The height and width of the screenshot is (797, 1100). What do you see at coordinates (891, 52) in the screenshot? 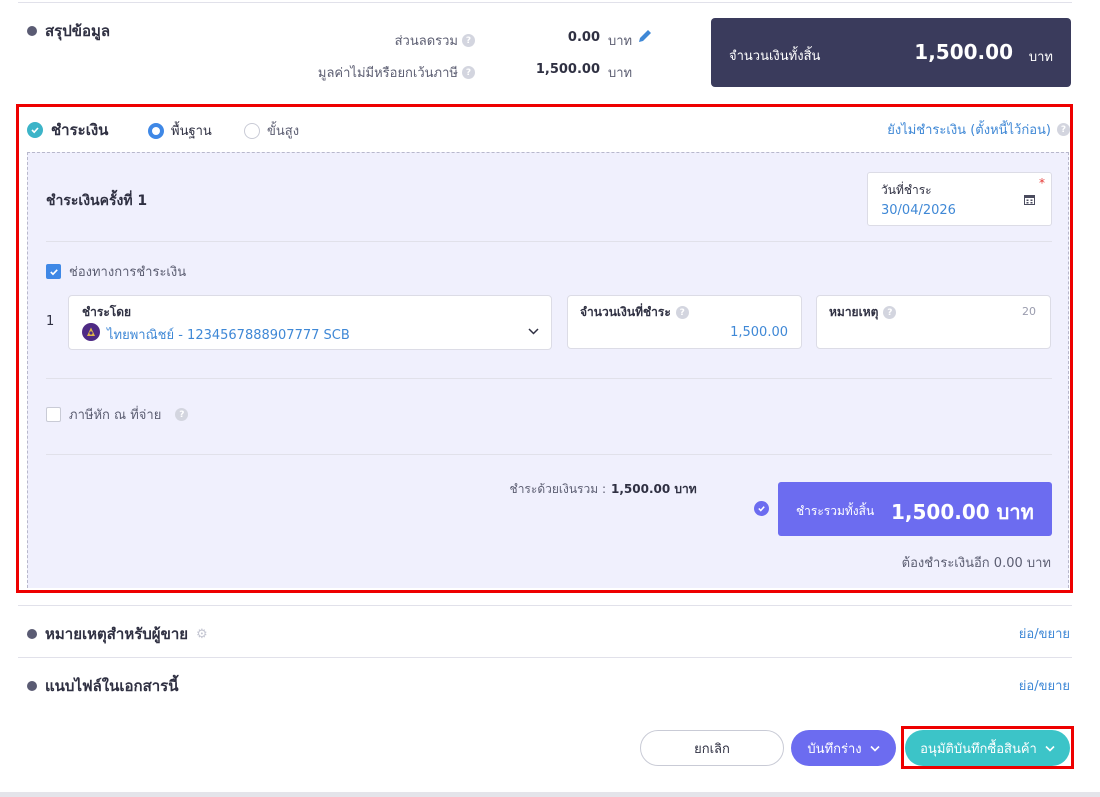
I see `total-box: จำนวนเงินทั้งสิ้น 1,500.00 บาท` at bounding box center [891, 52].